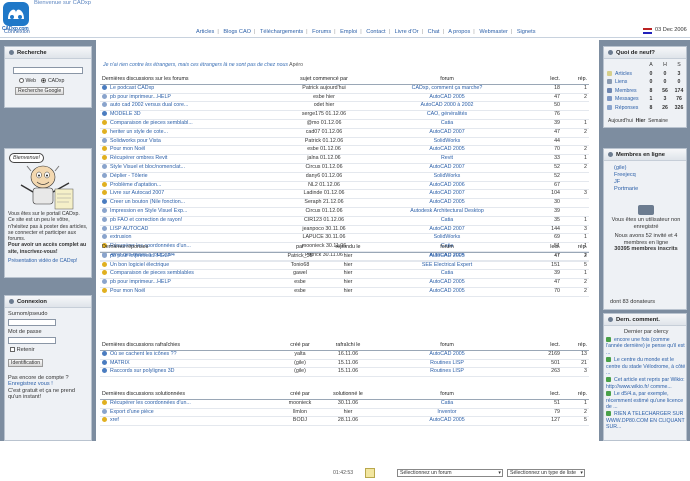  Describe the element at coordinates (139, 265) in the screenshot. I see `topic-title: Un bon logiciel électrique` at that location.